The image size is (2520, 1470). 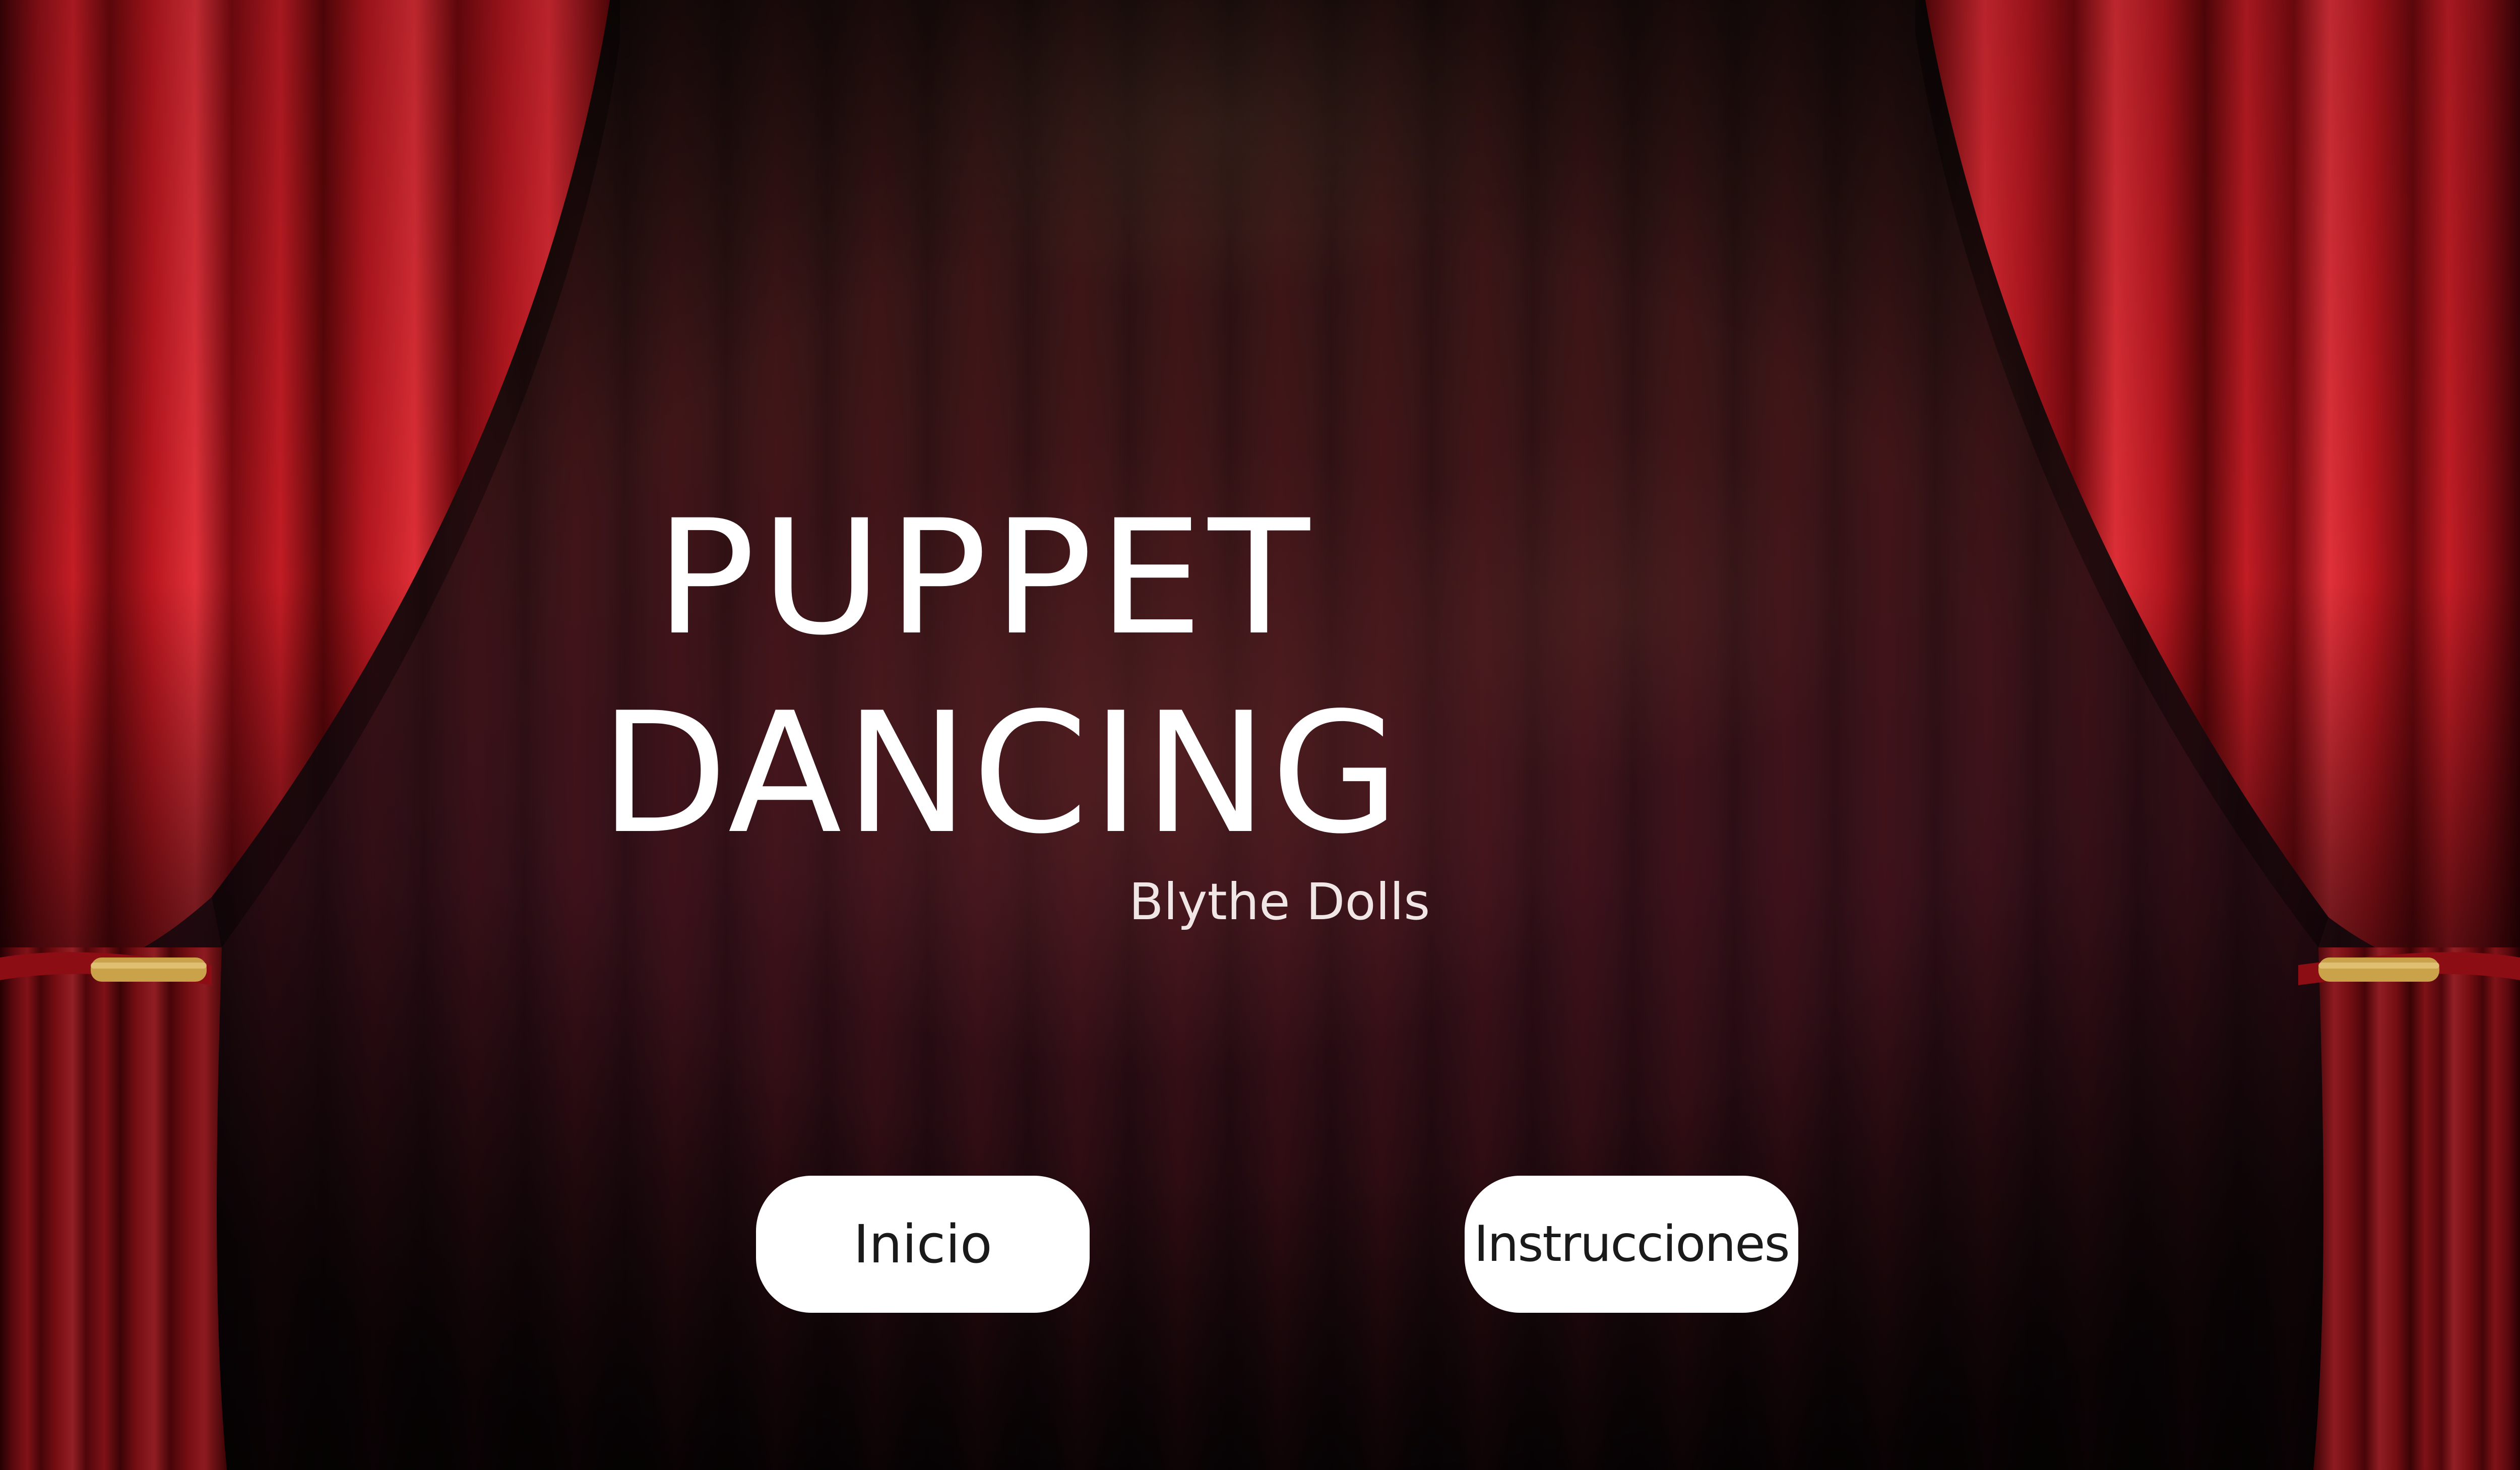 I want to click on instructions-button: Instrucciones, so click(x=1632, y=1244).